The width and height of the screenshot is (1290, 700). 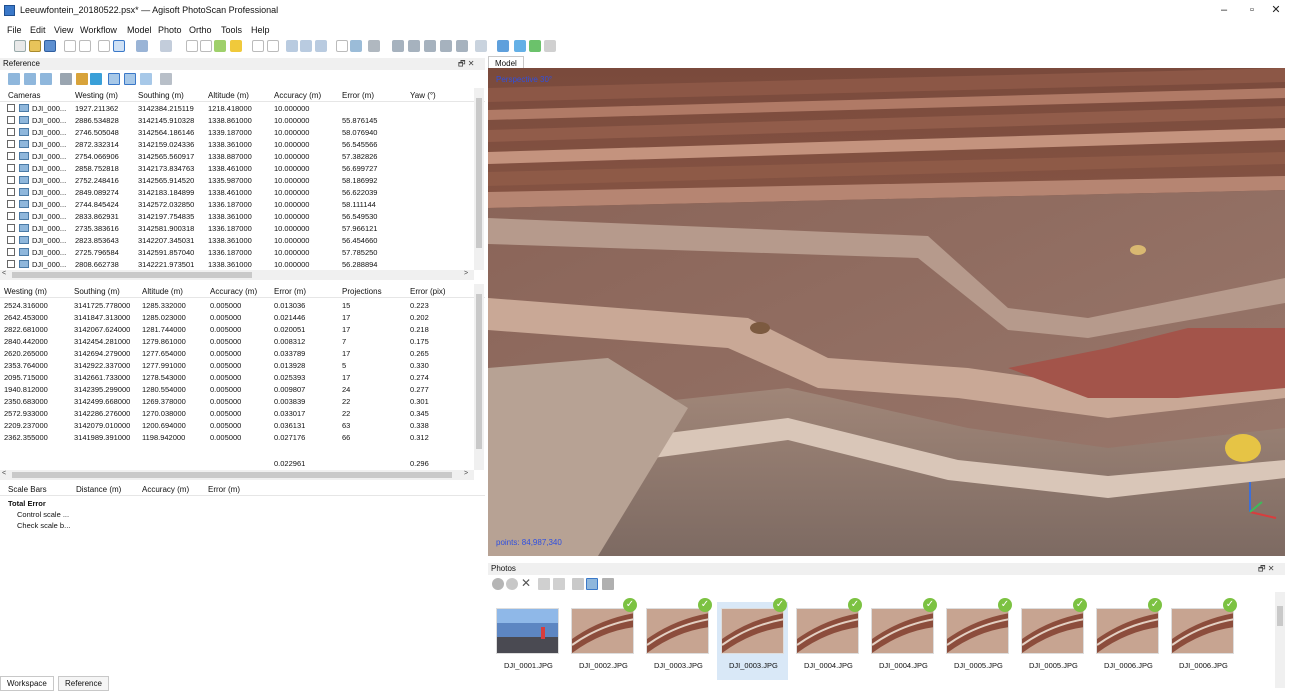 I want to click on cameras-hscroll-thumb, so click(x=132, y=275).